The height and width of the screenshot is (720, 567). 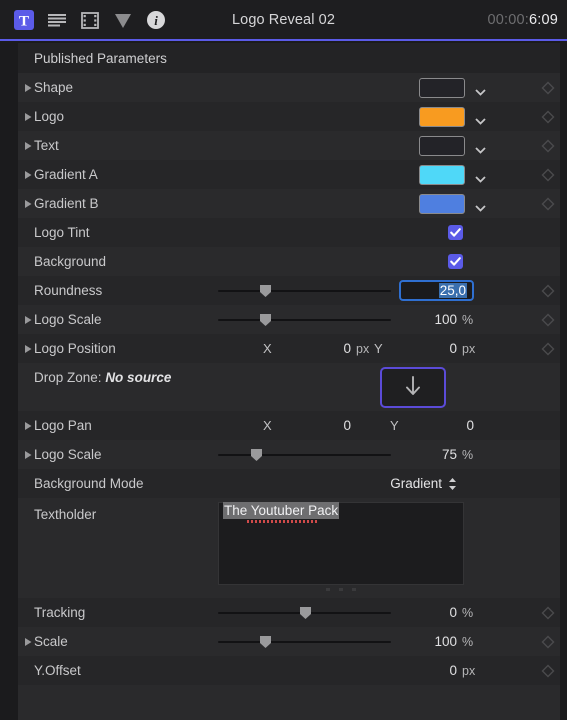 What do you see at coordinates (455, 261) in the screenshot?
I see `background-checkbox` at bounding box center [455, 261].